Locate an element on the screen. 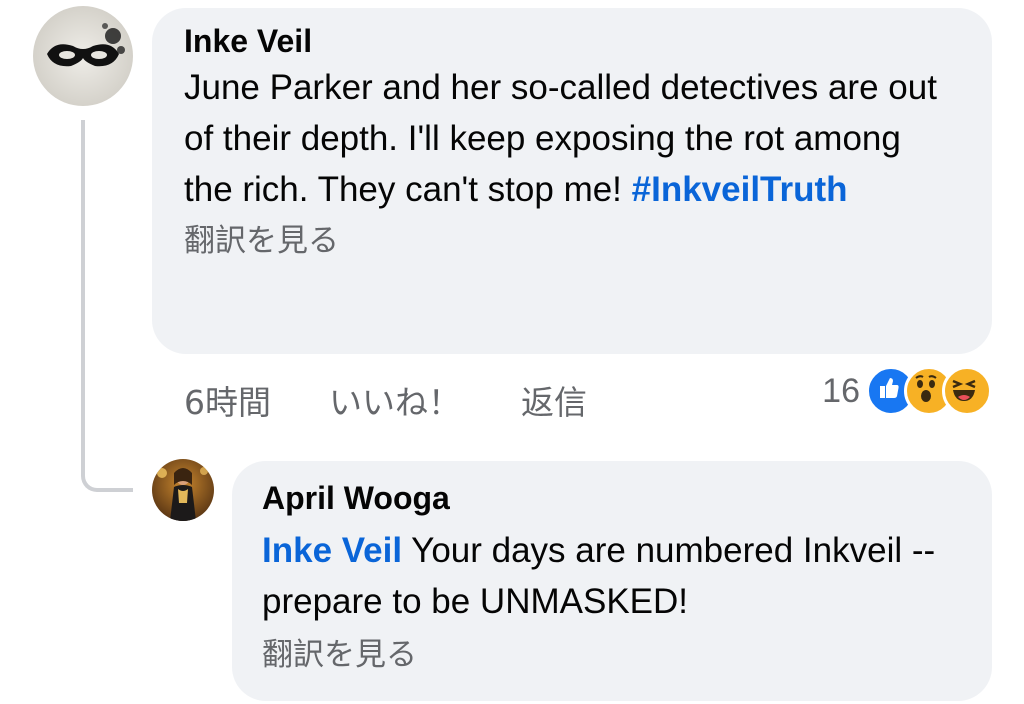 The width and height of the screenshot is (1024, 704). comment-timestamp: 6時間 is located at coordinates (227, 400).